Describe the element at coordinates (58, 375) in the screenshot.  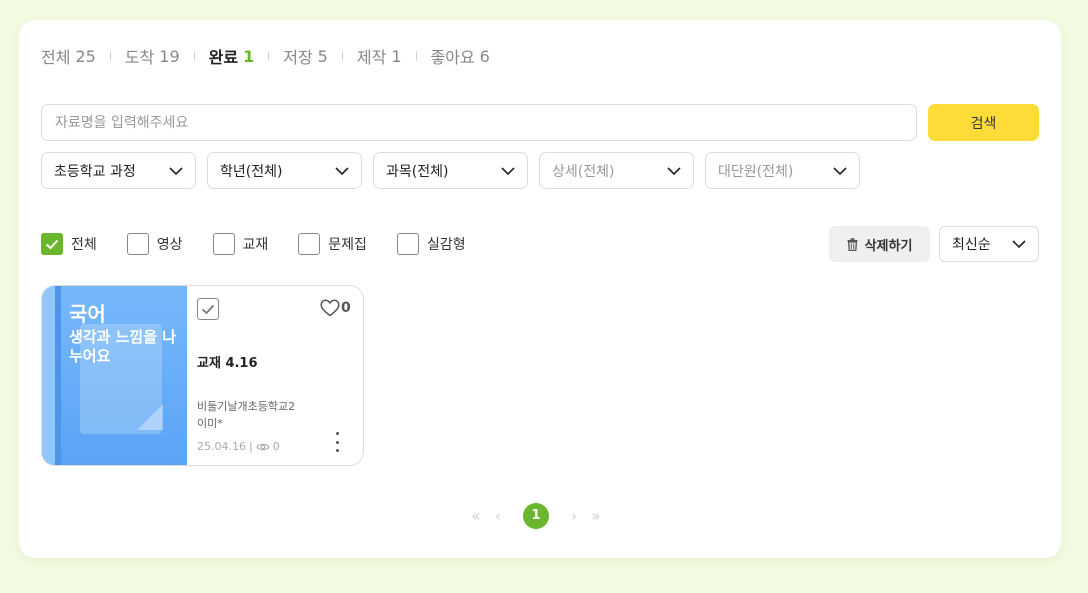
I see `book-spine-shadow` at that location.